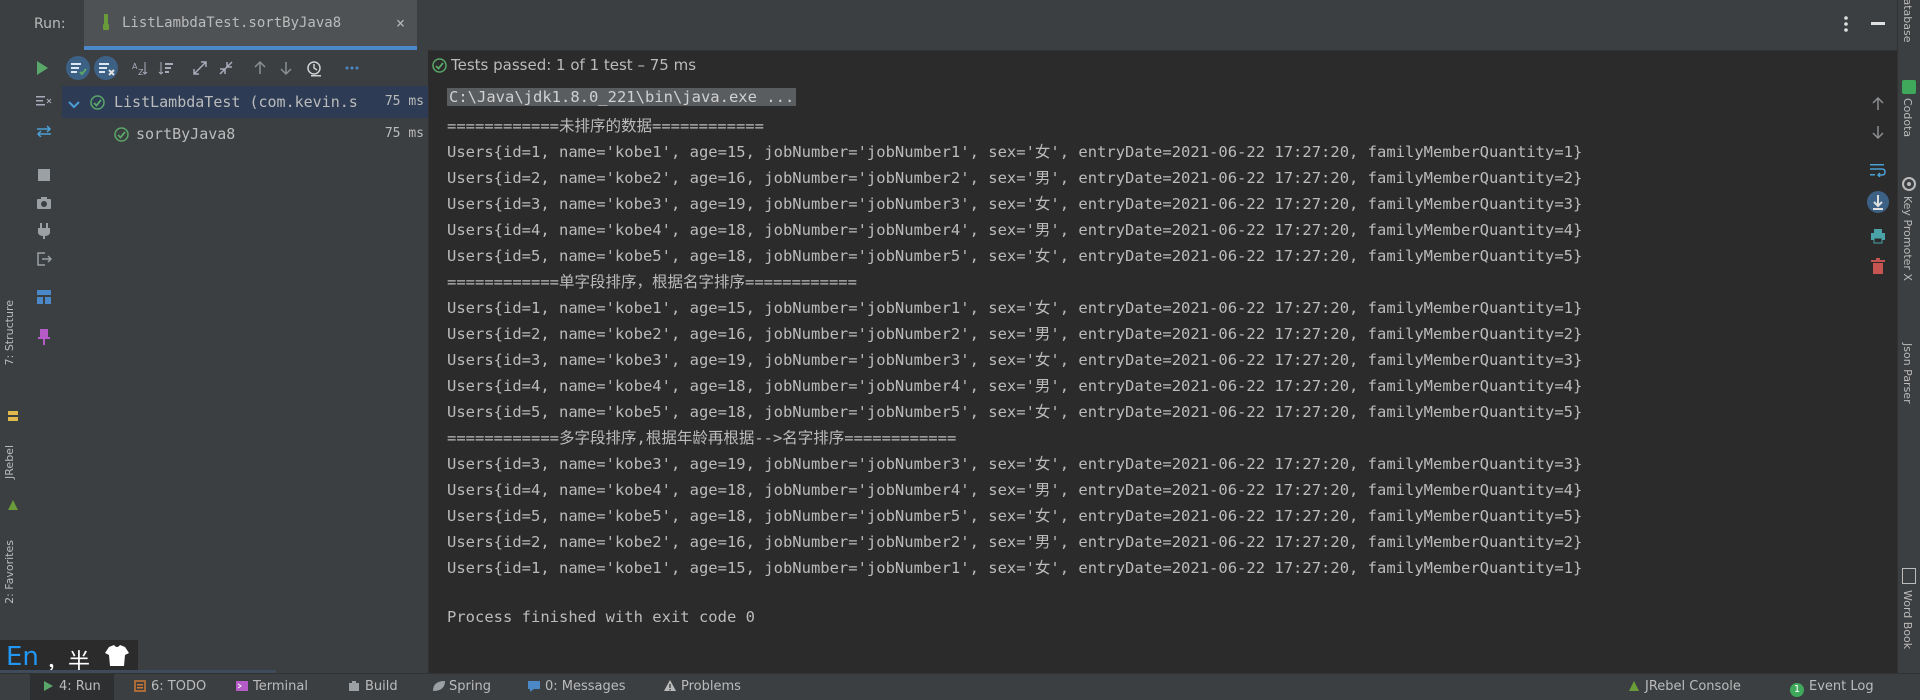  Describe the element at coordinates (186, 134) in the screenshot. I see `test-method-name: sortByJava8` at that location.